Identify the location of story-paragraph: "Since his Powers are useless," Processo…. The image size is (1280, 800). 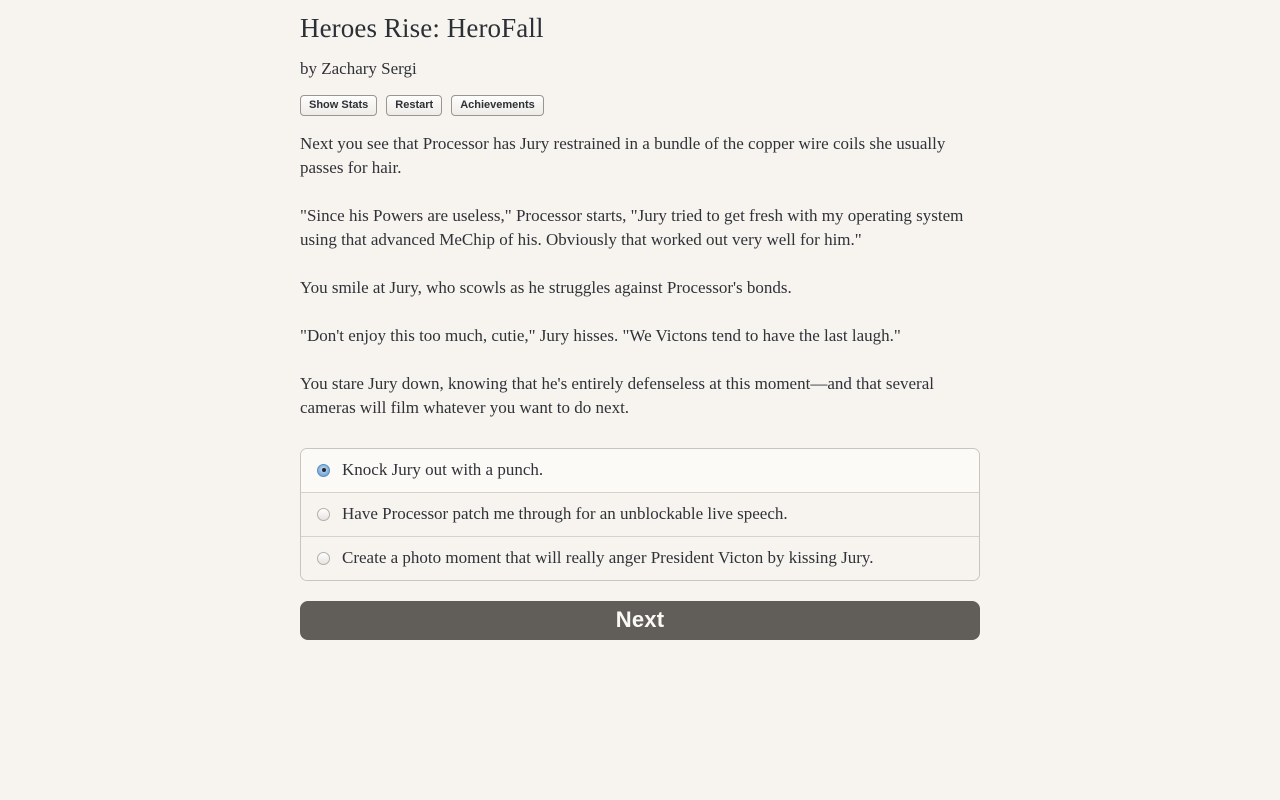
(632, 227).